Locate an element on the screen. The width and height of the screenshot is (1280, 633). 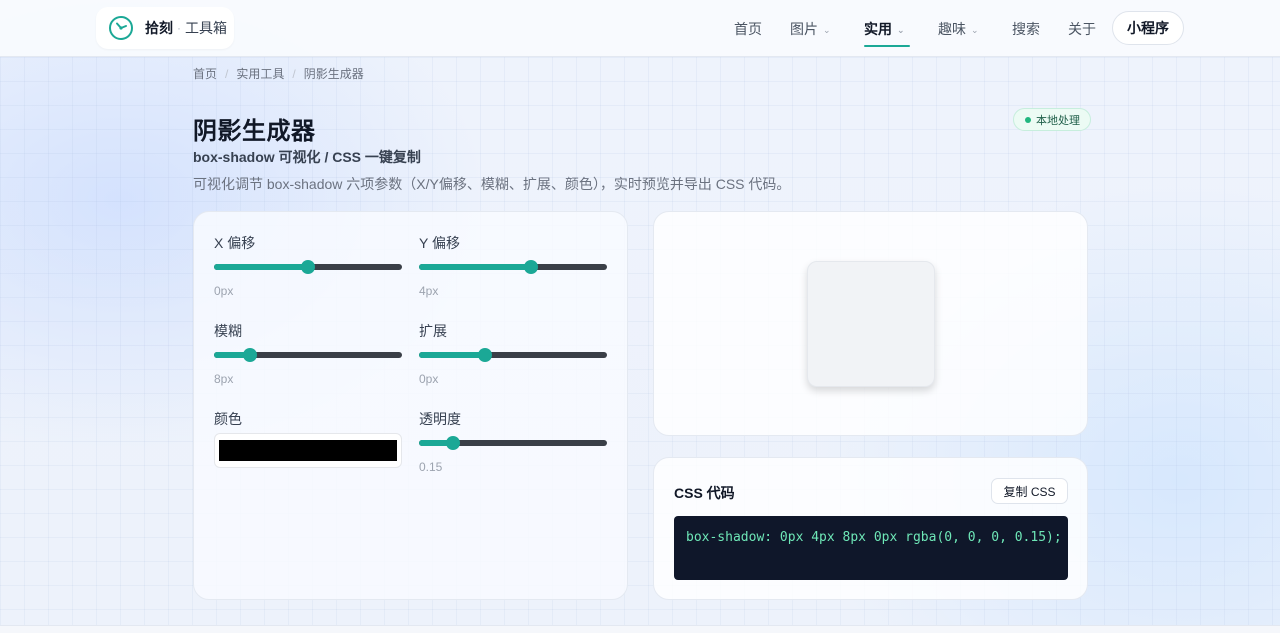
nav-item-utilities: 实用 ⌄ is located at coordinates (884, 29).